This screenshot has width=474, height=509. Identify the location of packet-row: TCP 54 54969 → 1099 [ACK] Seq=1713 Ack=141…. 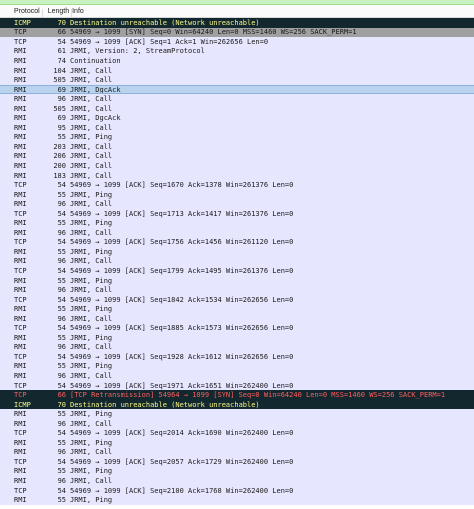
(237, 213).